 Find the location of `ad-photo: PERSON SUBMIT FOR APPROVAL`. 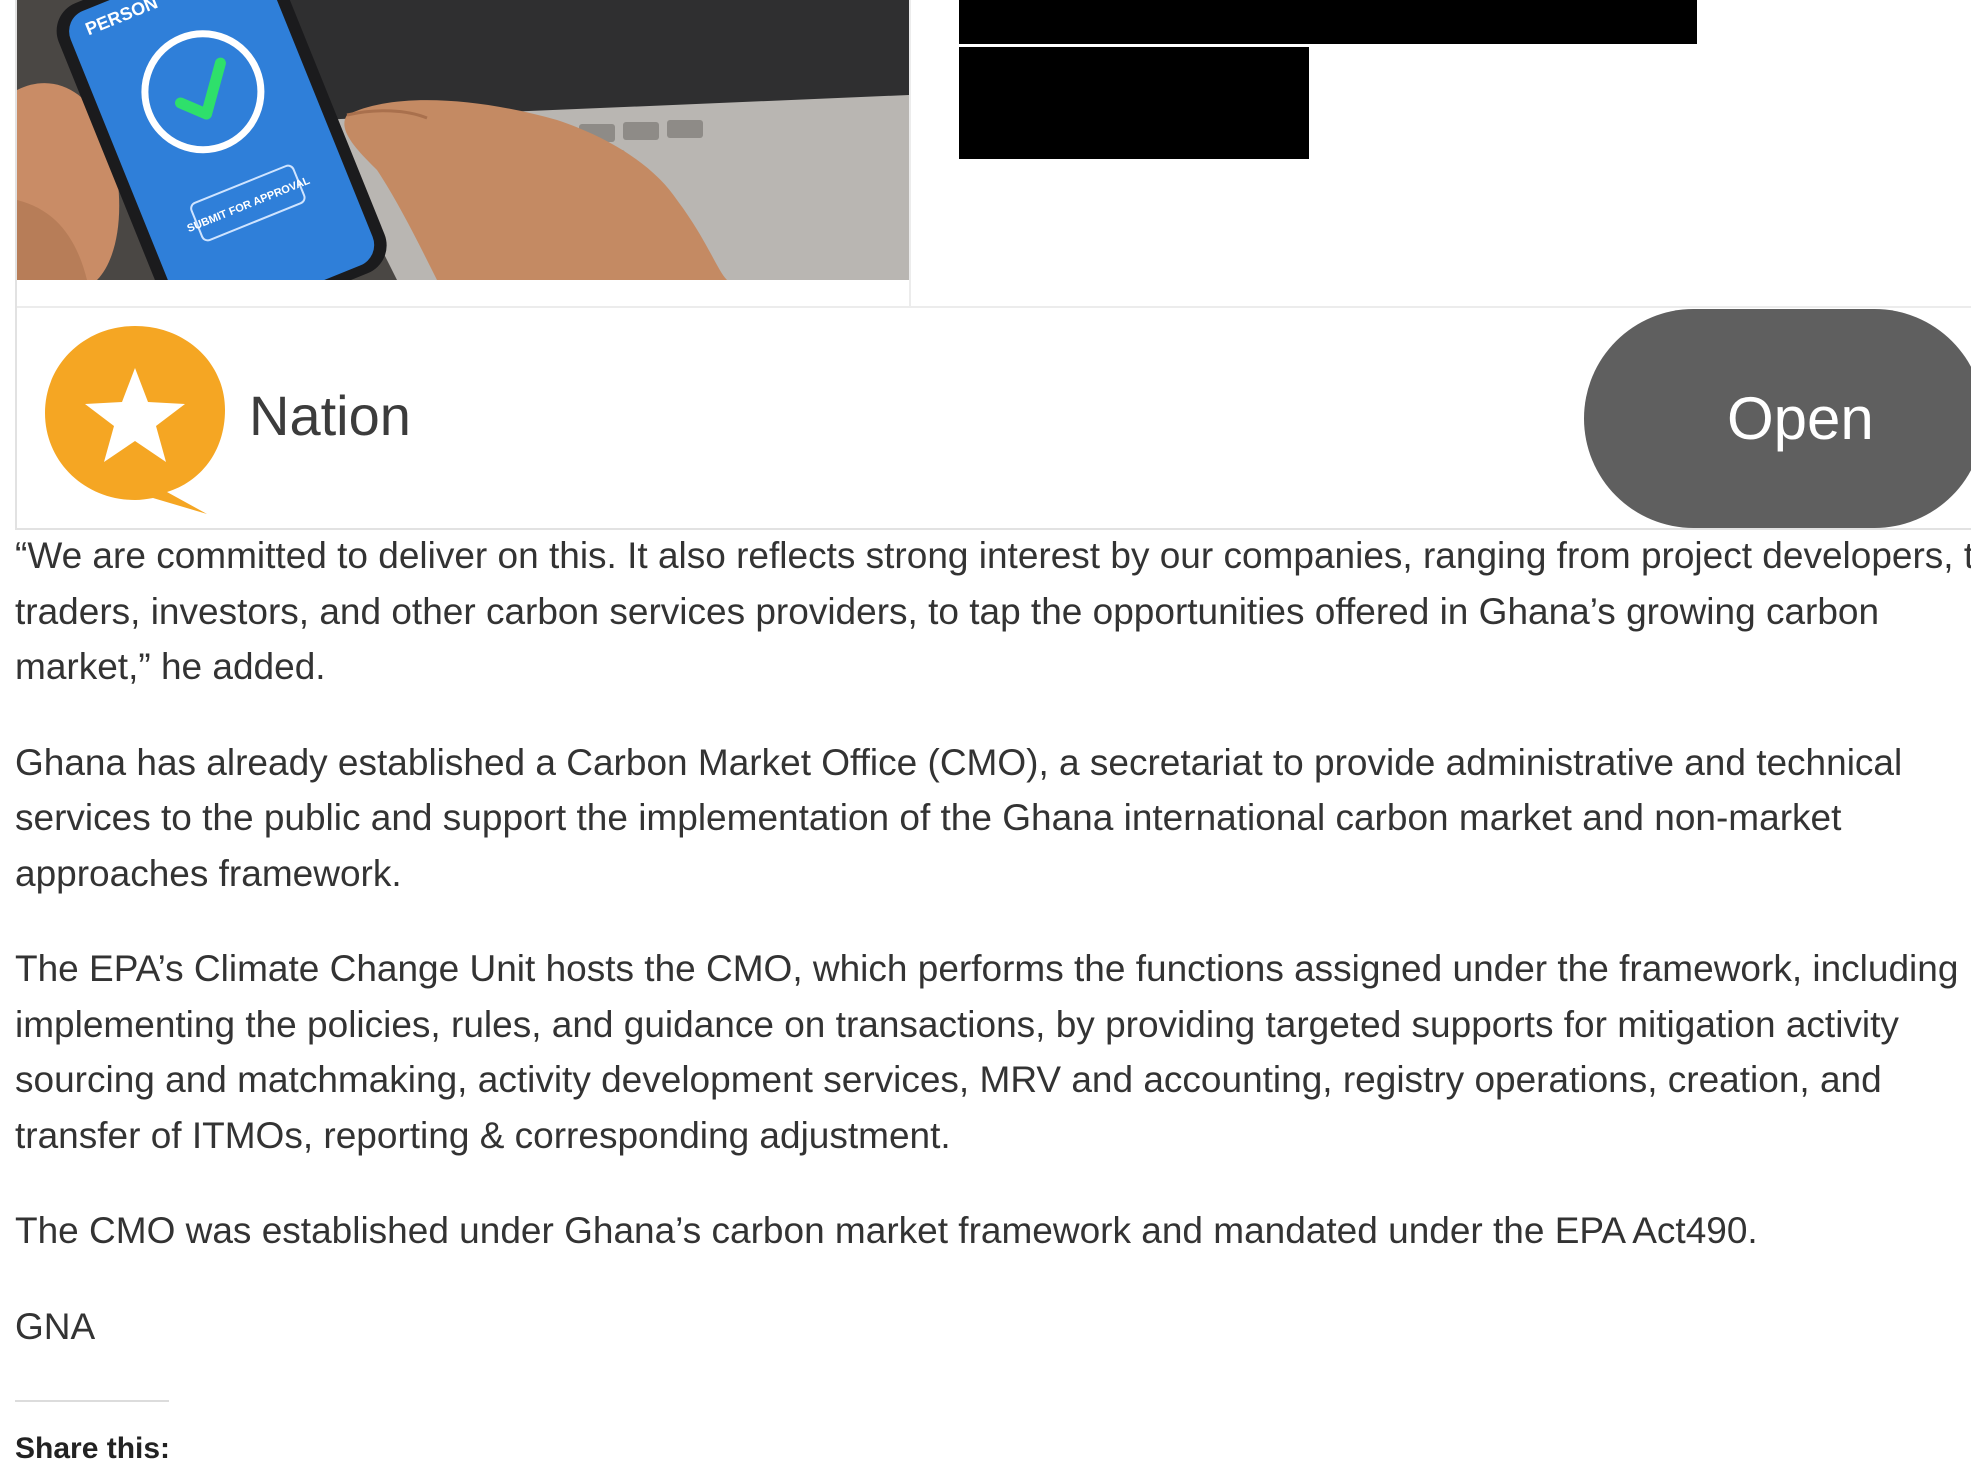

ad-photo: PERSON SUBMIT FOR APPROVAL is located at coordinates (463, 140).